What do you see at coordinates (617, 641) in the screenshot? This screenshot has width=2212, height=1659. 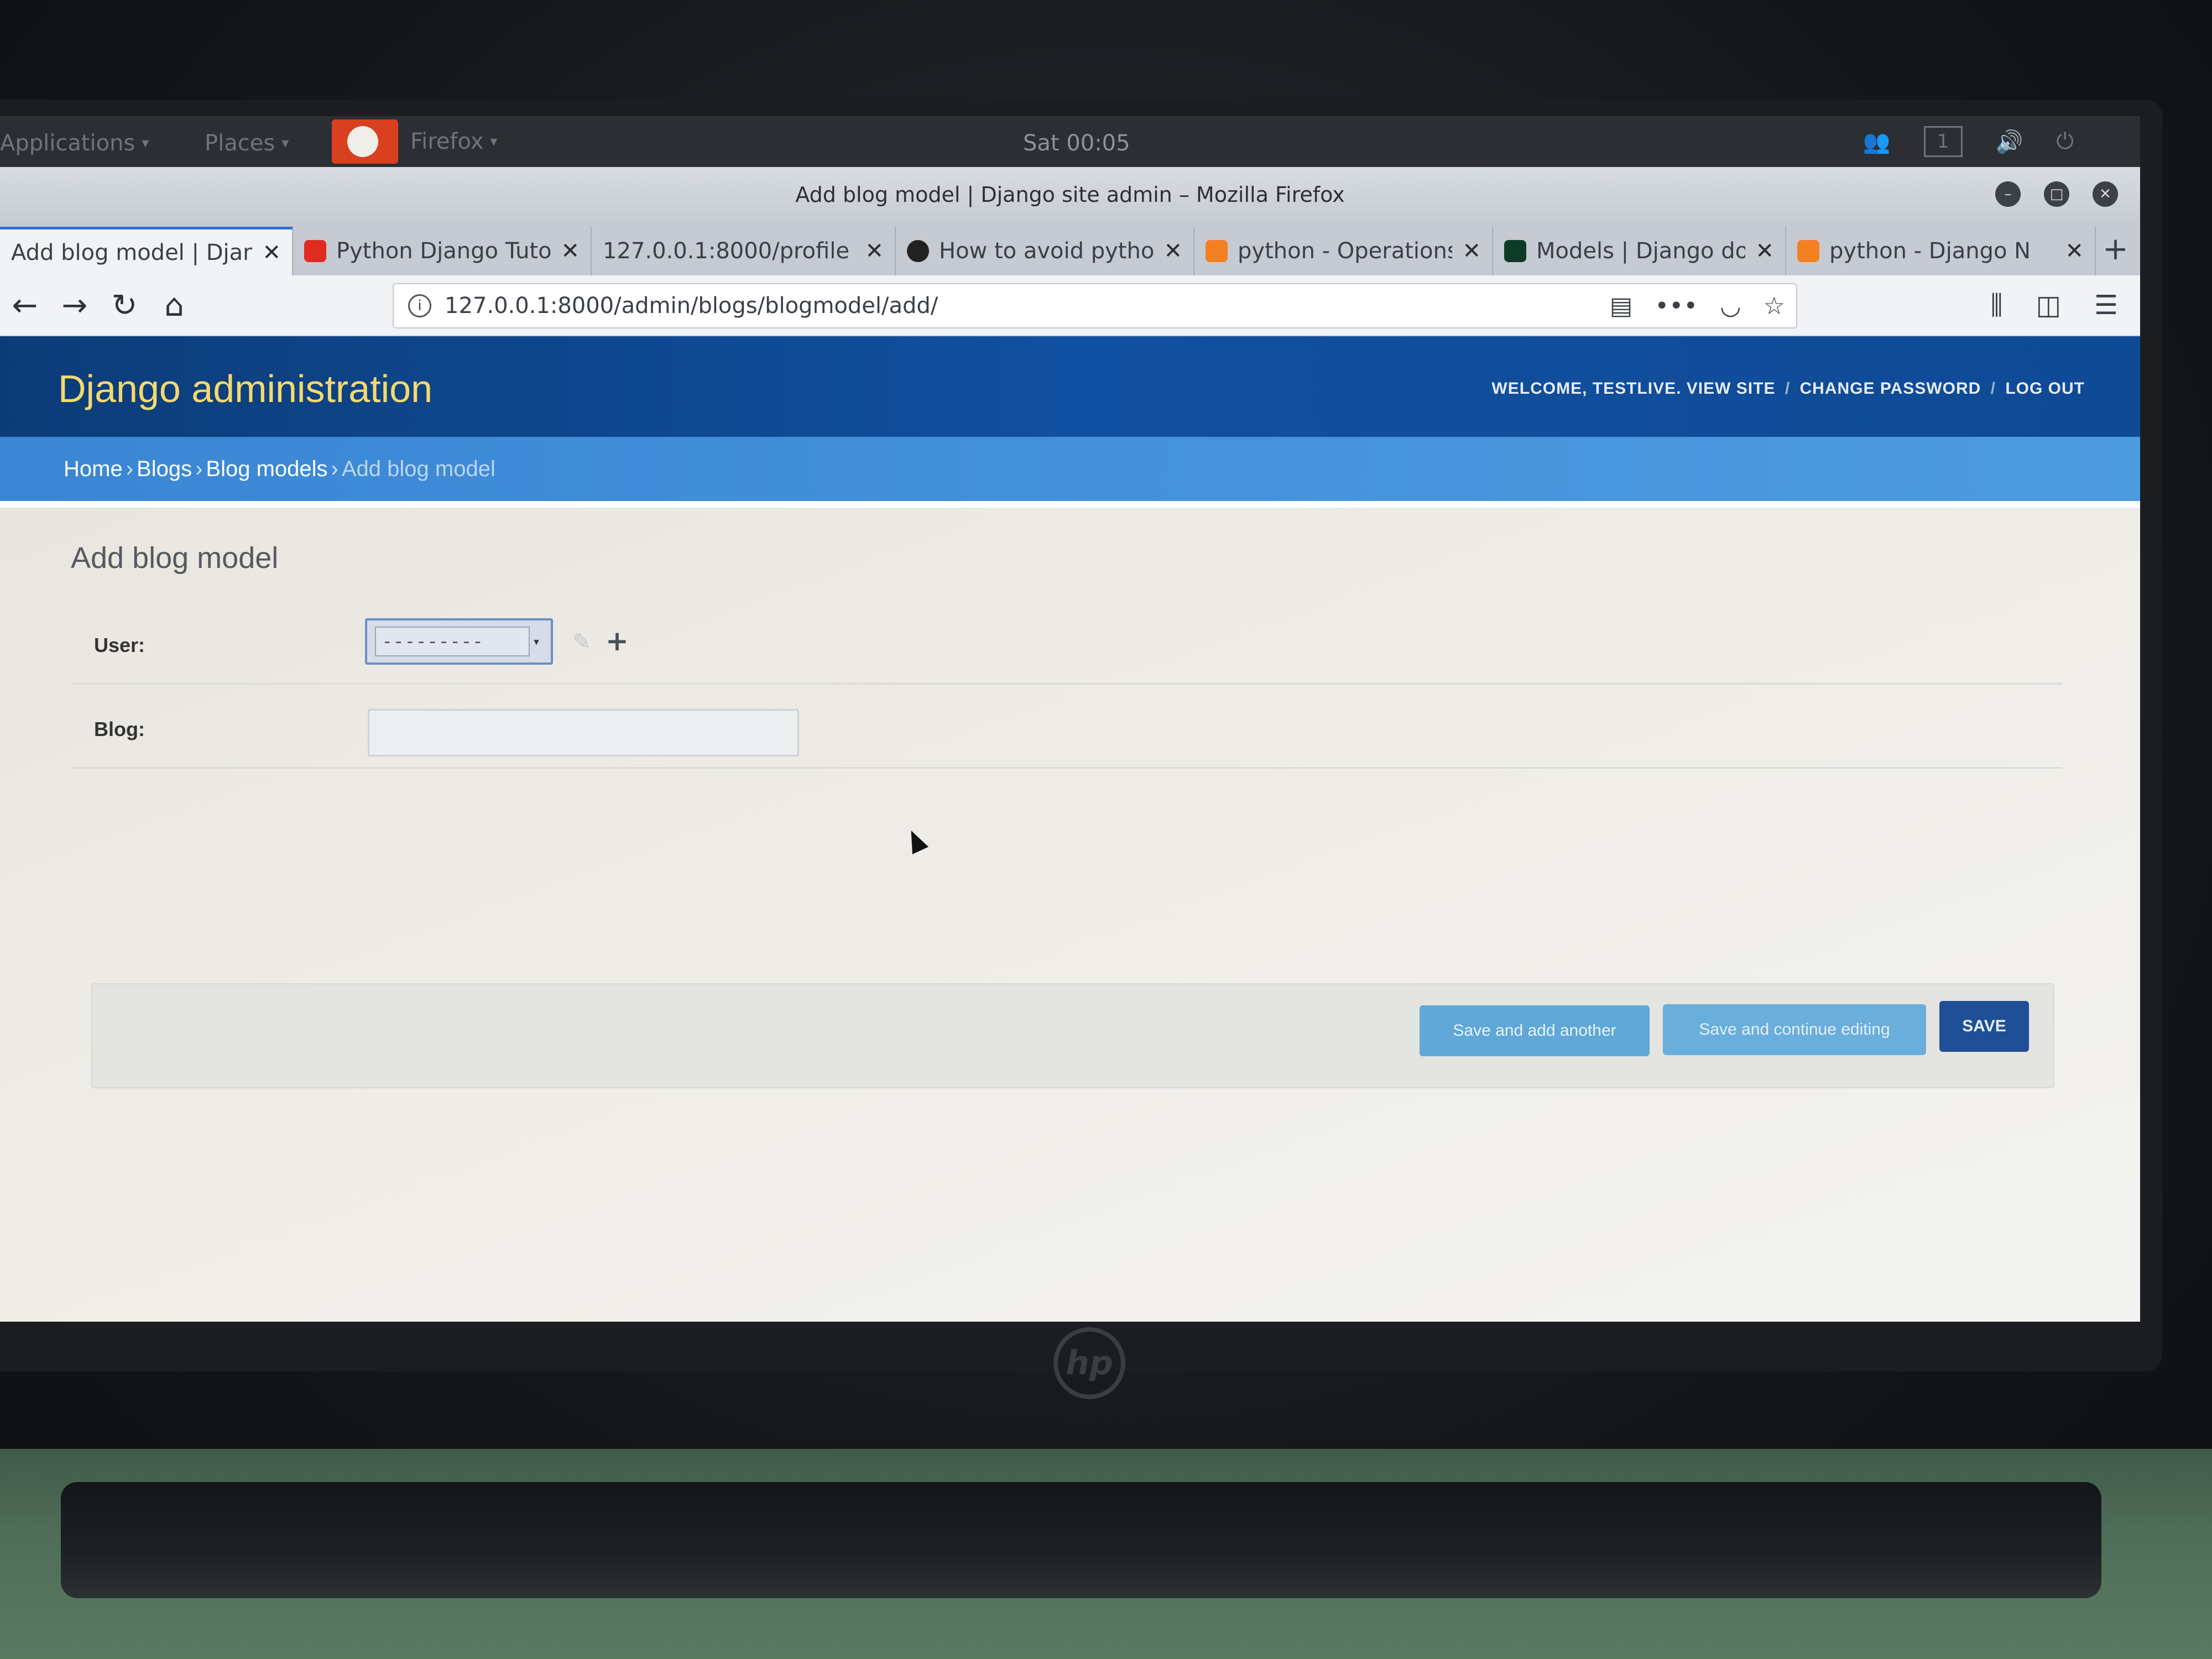 I see `add-related-icon: +` at bounding box center [617, 641].